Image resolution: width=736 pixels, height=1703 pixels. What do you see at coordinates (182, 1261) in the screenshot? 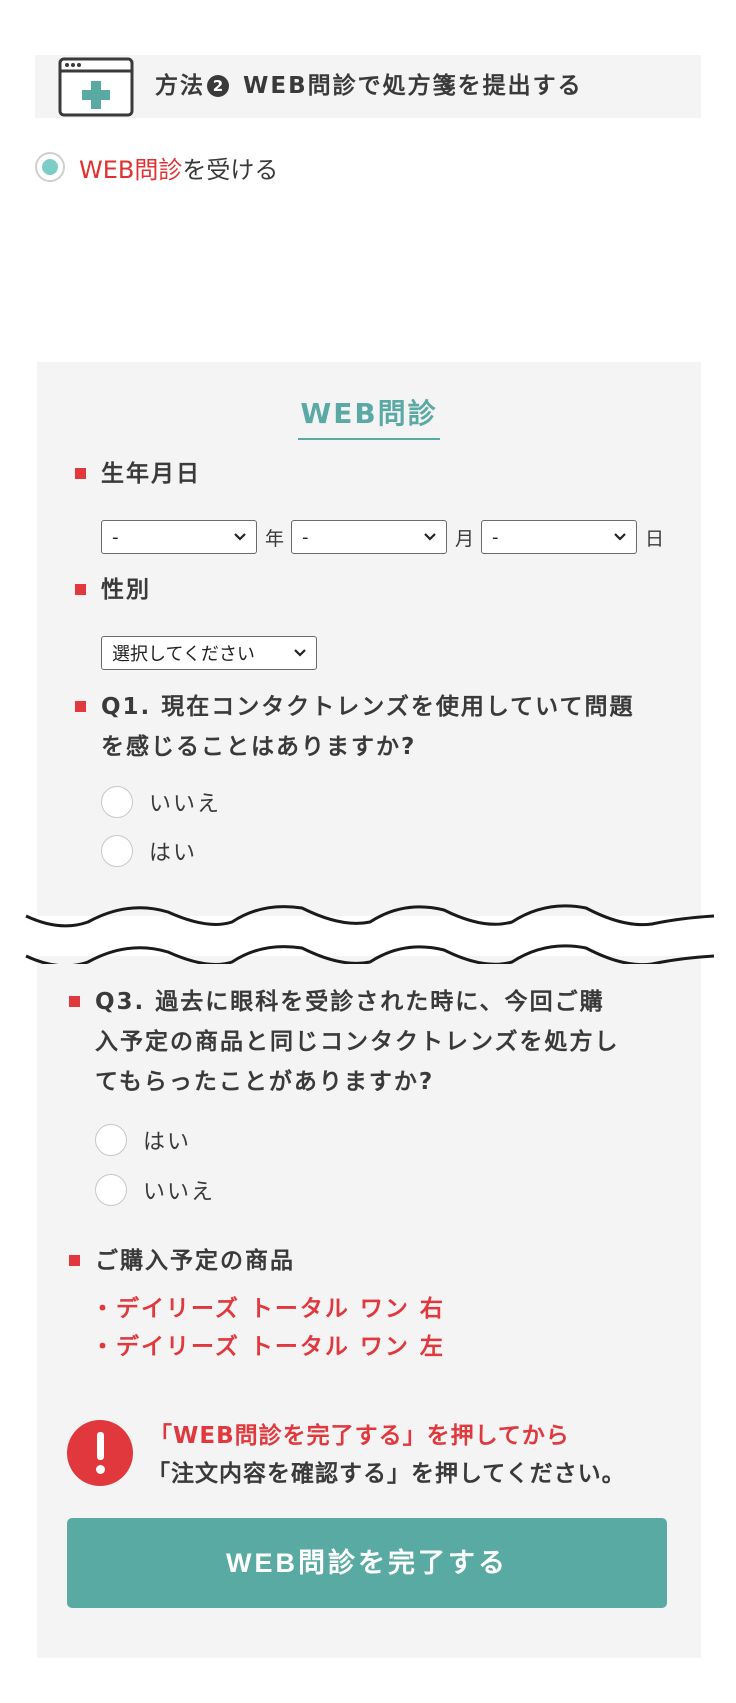
I see `products-heading: ご購入予定の商品` at bounding box center [182, 1261].